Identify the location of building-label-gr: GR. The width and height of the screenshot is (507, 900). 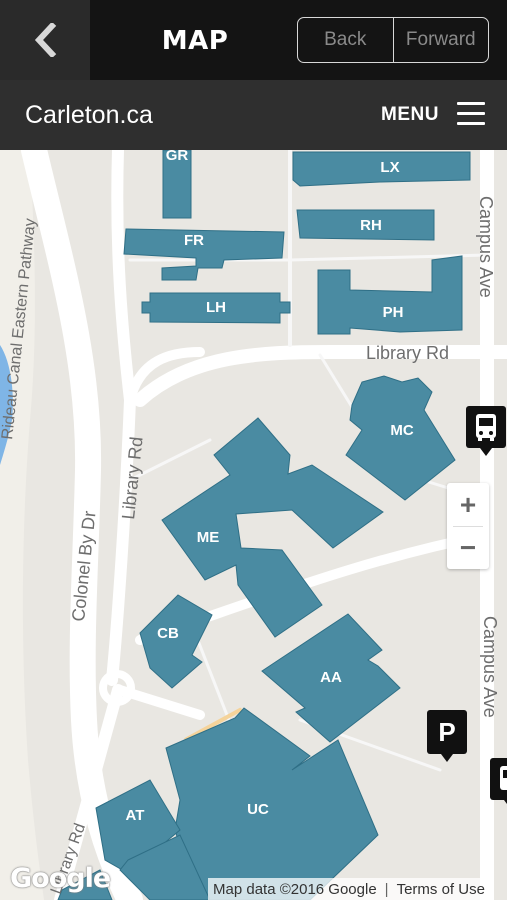
(177, 157).